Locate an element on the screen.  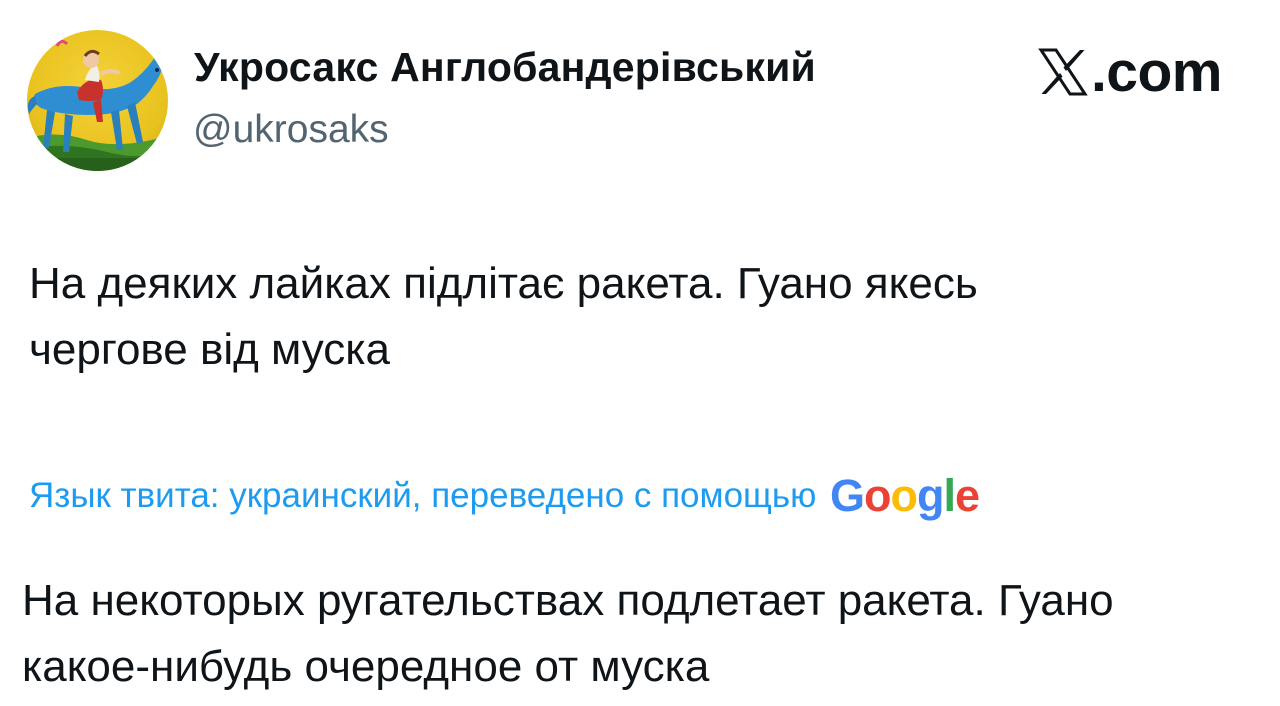
x-logo-icon is located at coordinates (1063, 72).